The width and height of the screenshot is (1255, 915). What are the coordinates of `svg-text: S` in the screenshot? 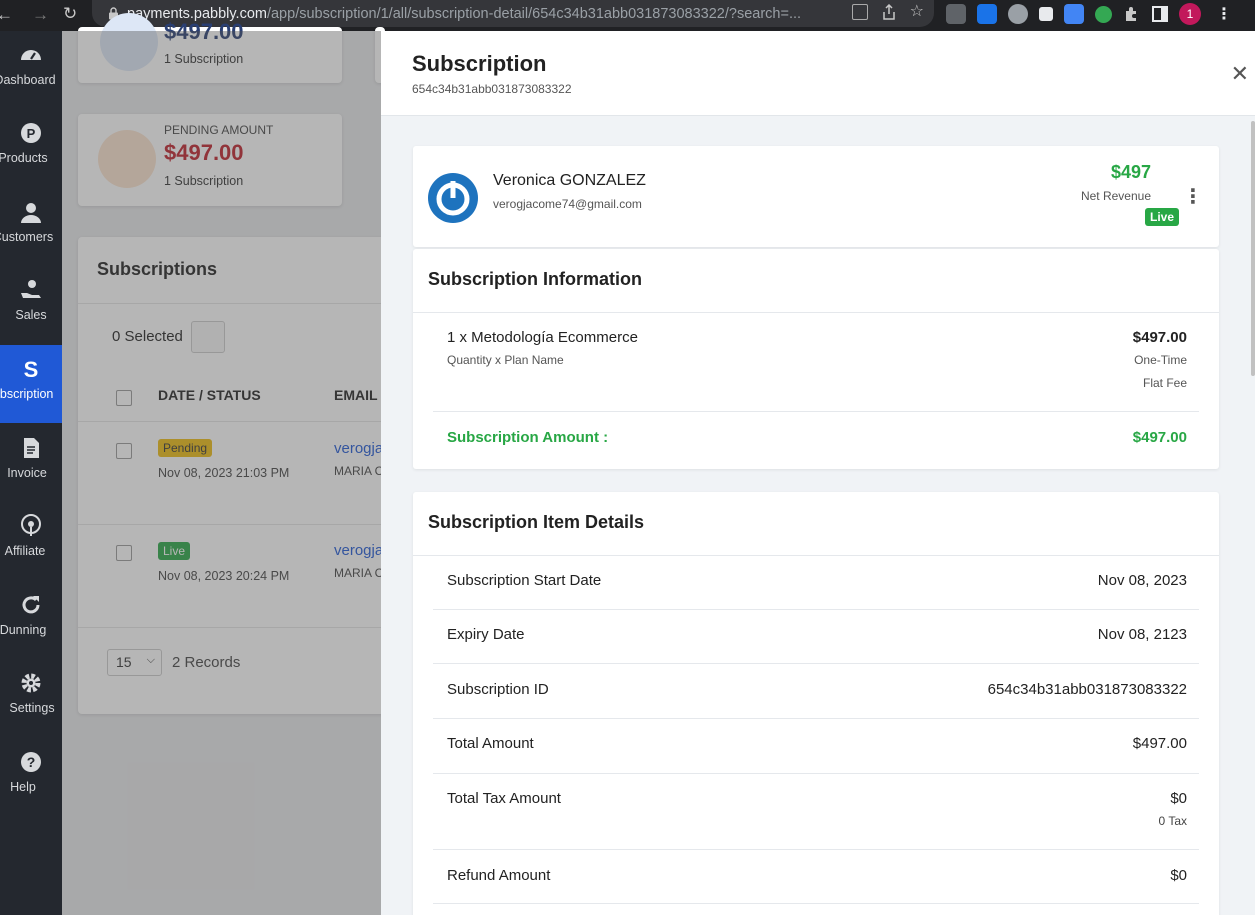 It's located at (31, 369).